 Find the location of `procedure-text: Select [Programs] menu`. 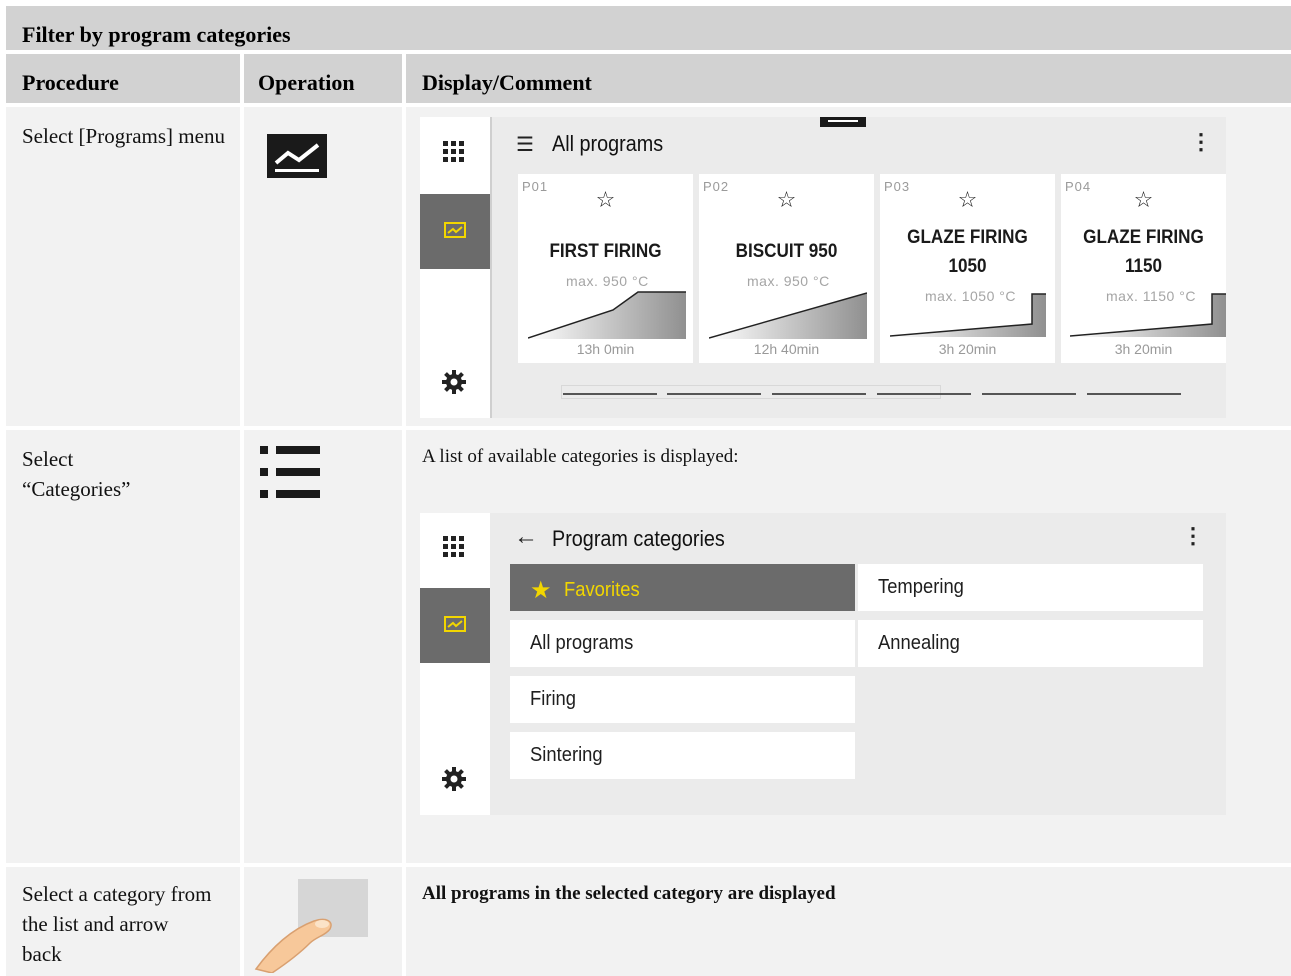

procedure-text: Select [Programs] menu is located at coordinates (123, 136).